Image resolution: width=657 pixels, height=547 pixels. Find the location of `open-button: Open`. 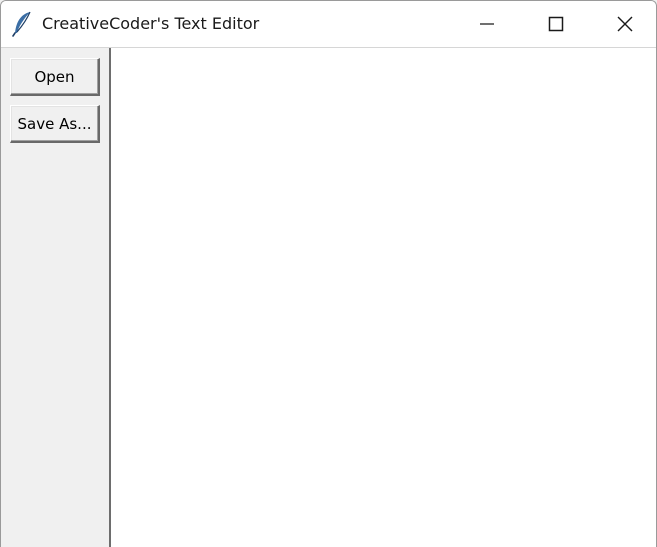

open-button: Open is located at coordinates (55, 77).